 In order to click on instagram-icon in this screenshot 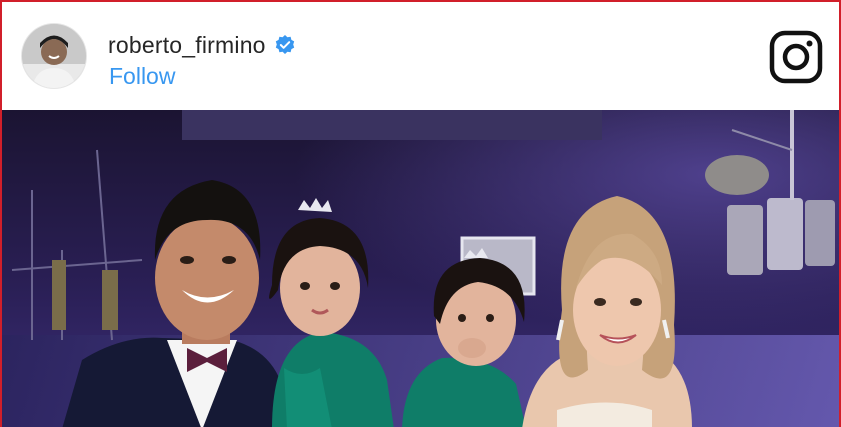, I will do `click(796, 57)`.